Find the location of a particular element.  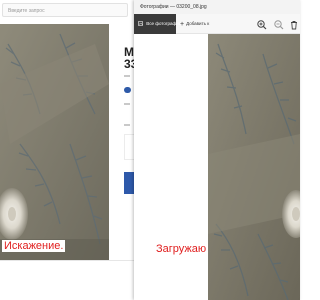

photos-app-icon is located at coordinates (140, 23).